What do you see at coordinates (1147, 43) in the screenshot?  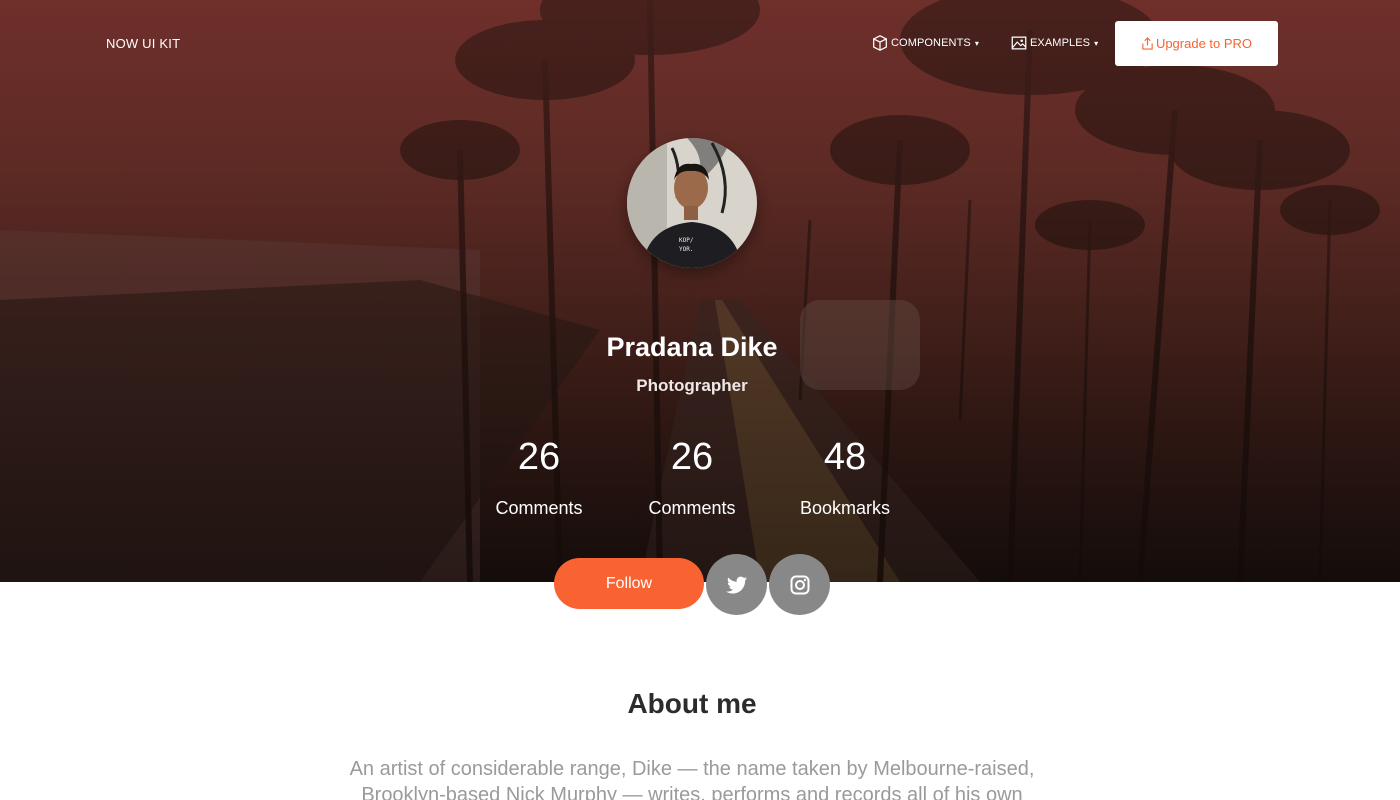 I see `share-icon` at bounding box center [1147, 43].